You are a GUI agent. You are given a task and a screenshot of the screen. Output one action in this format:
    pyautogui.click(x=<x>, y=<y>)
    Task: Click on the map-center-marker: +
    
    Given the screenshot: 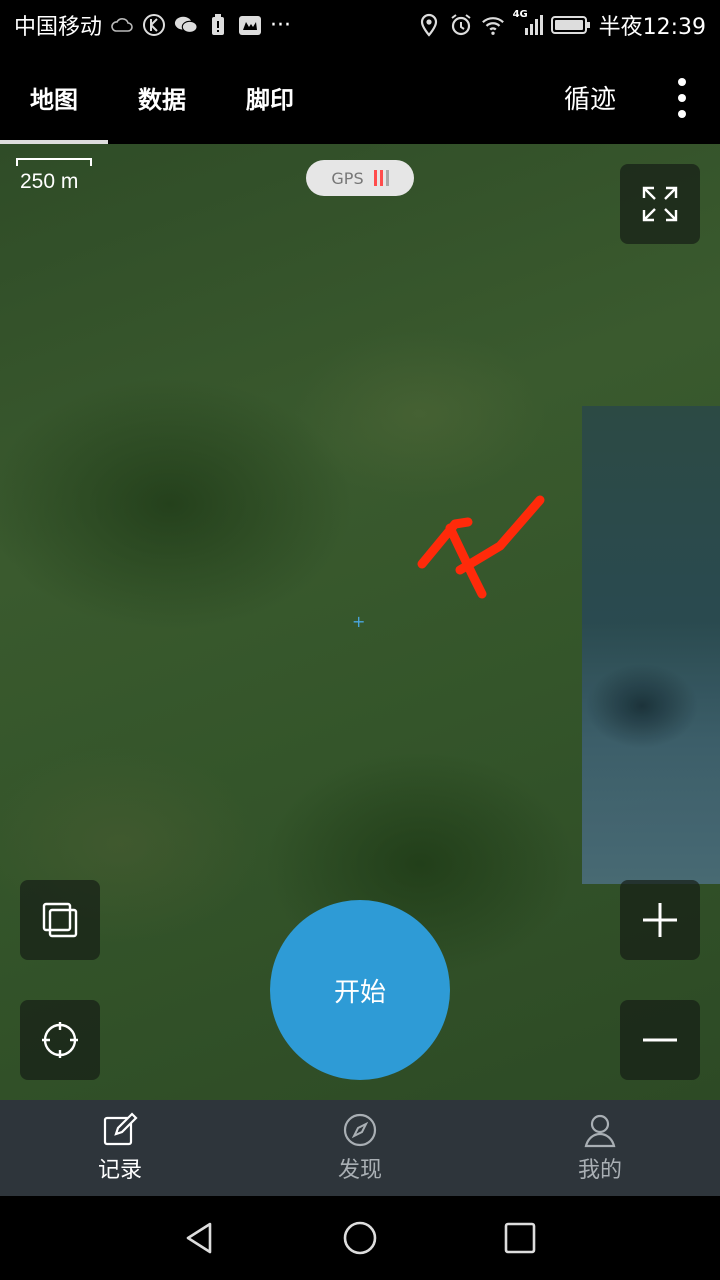 What is the action you would take?
    pyautogui.click(x=359, y=621)
    